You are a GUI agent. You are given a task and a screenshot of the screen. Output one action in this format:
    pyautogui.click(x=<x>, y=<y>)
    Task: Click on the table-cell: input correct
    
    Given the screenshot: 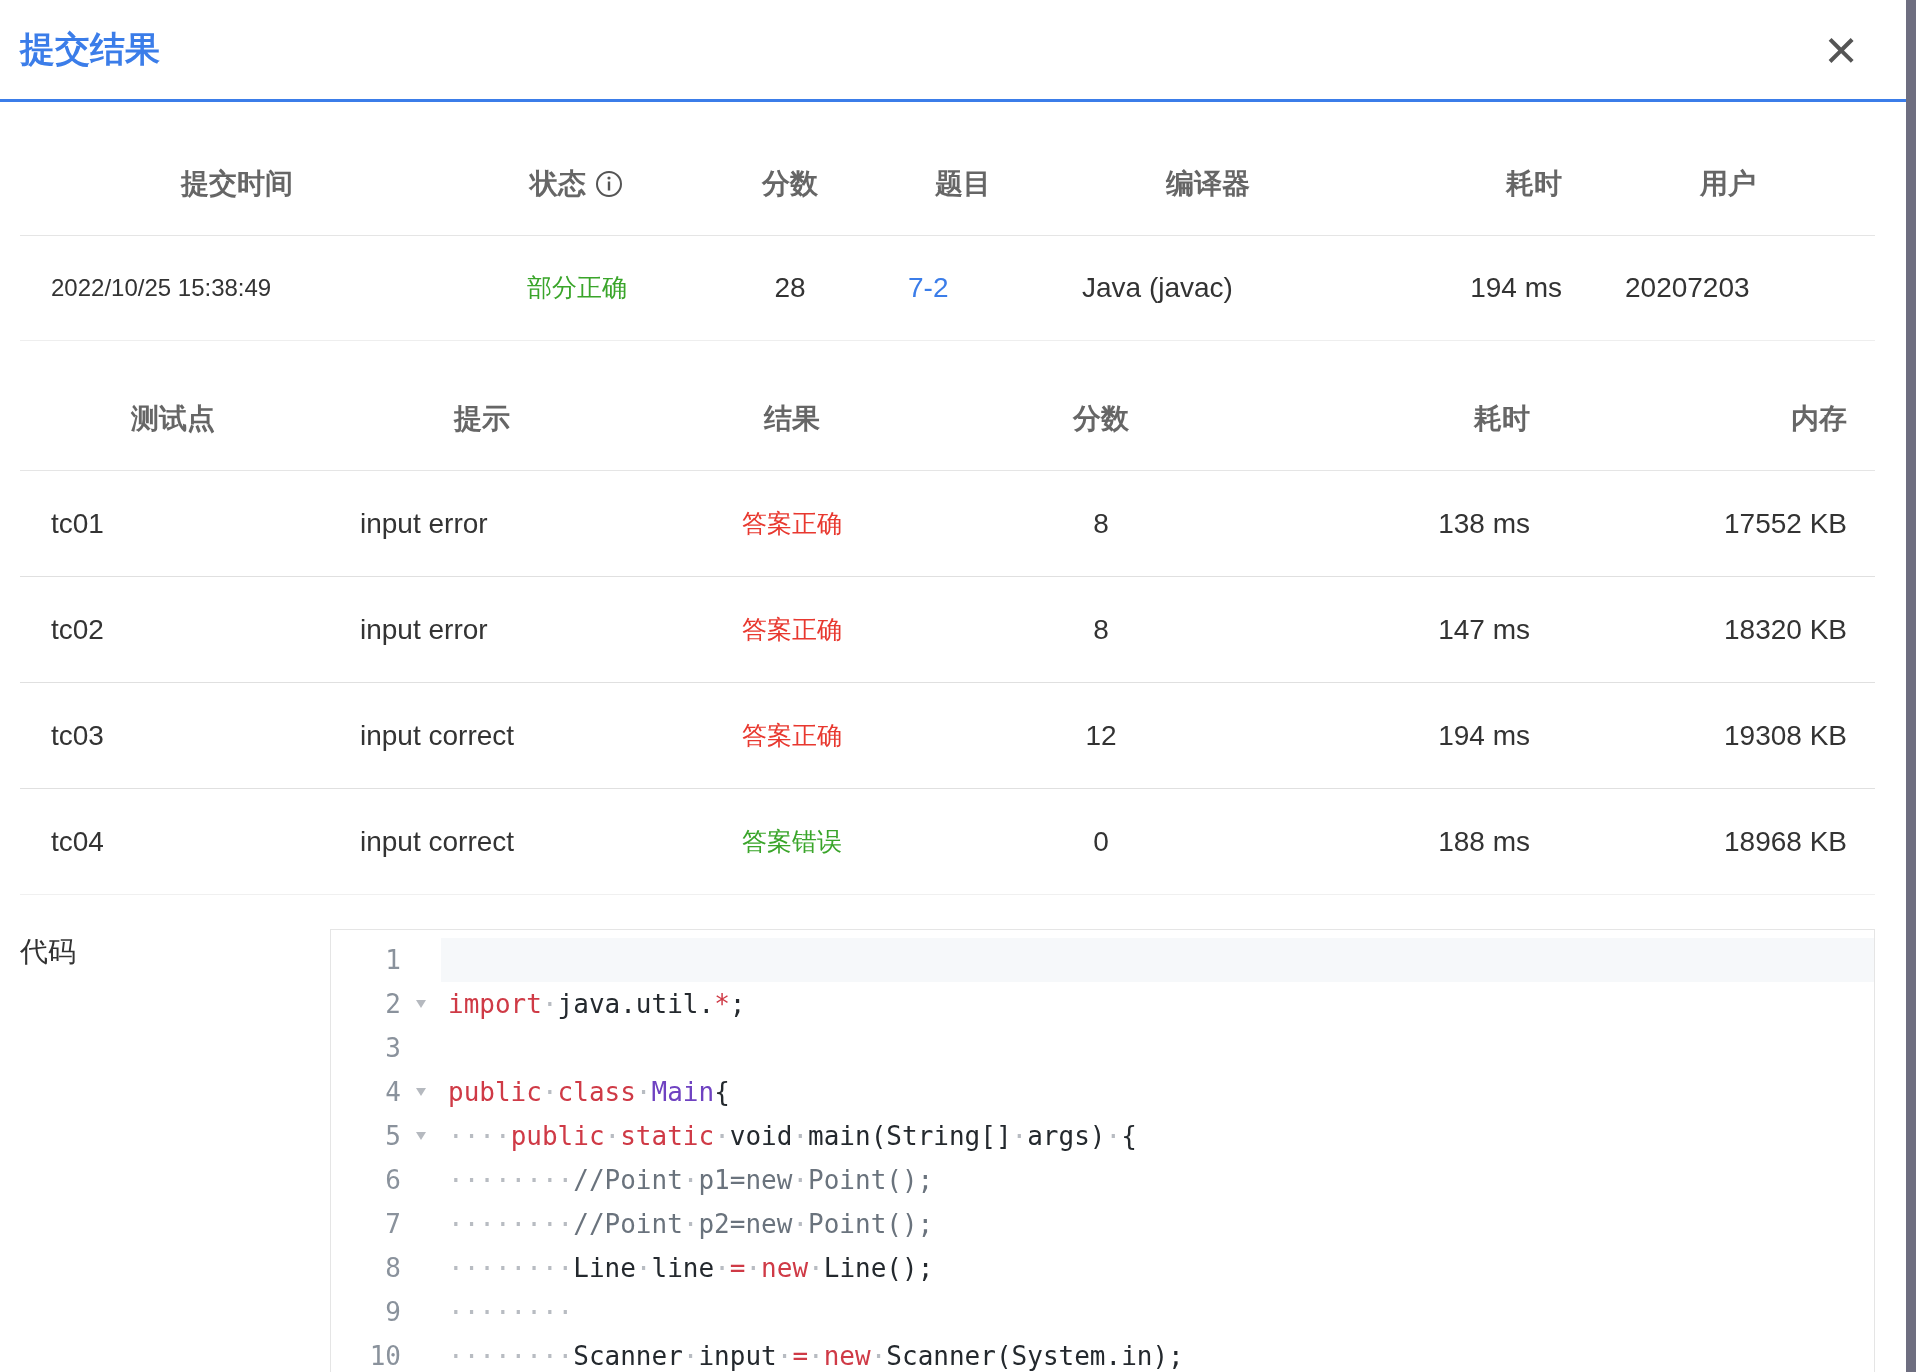 What is the action you would take?
    pyautogui.click(x=437, y=841)
    